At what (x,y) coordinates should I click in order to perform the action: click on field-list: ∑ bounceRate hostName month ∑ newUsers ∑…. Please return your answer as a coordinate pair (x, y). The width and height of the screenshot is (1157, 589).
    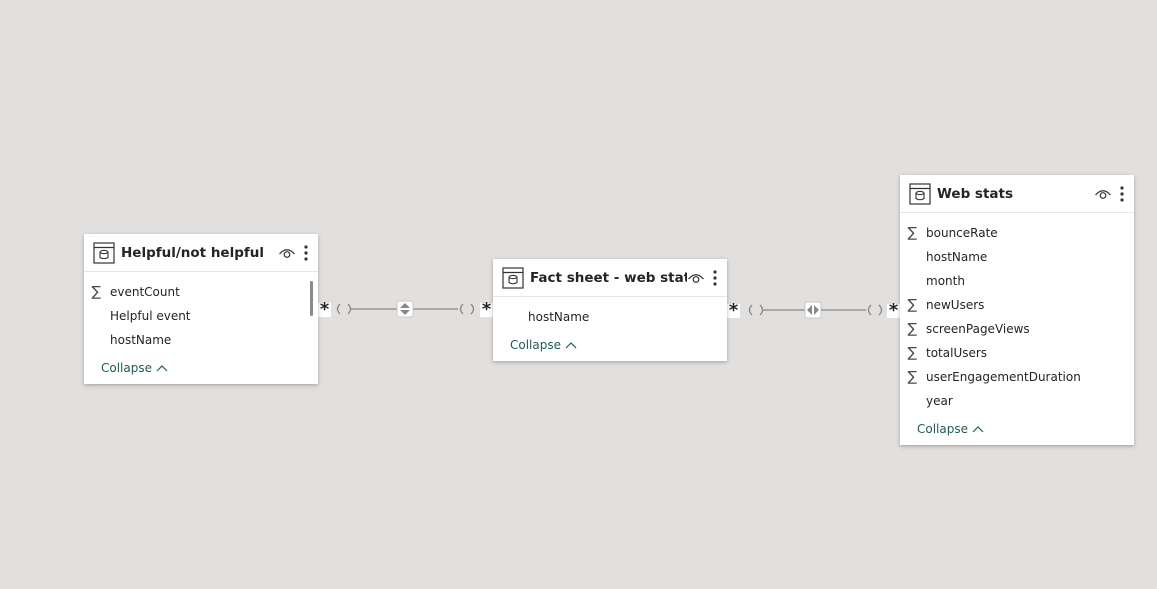
    Looking at the image, I should click on (1017, 327).